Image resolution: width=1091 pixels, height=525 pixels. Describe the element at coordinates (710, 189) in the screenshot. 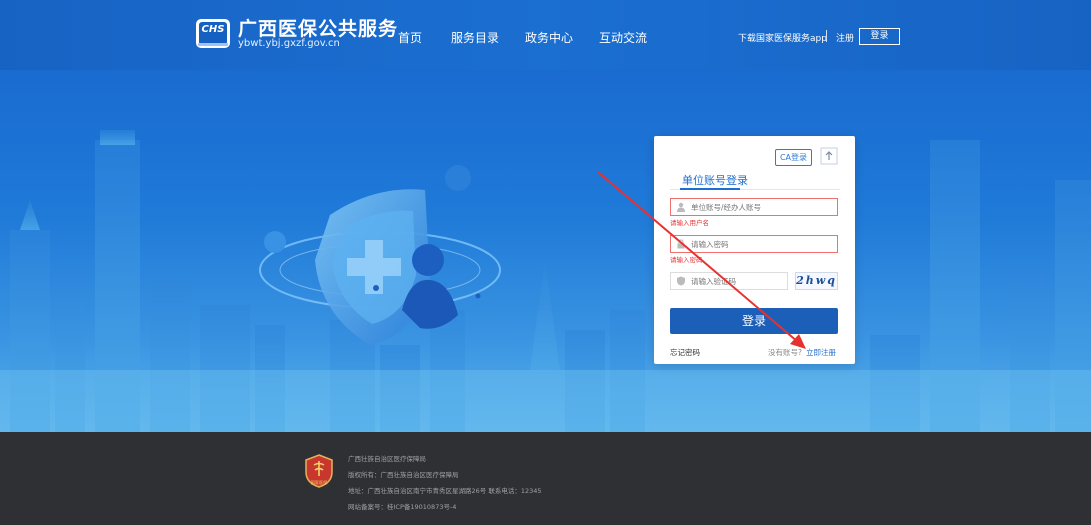

I see `active-tab-indicator` at that location.